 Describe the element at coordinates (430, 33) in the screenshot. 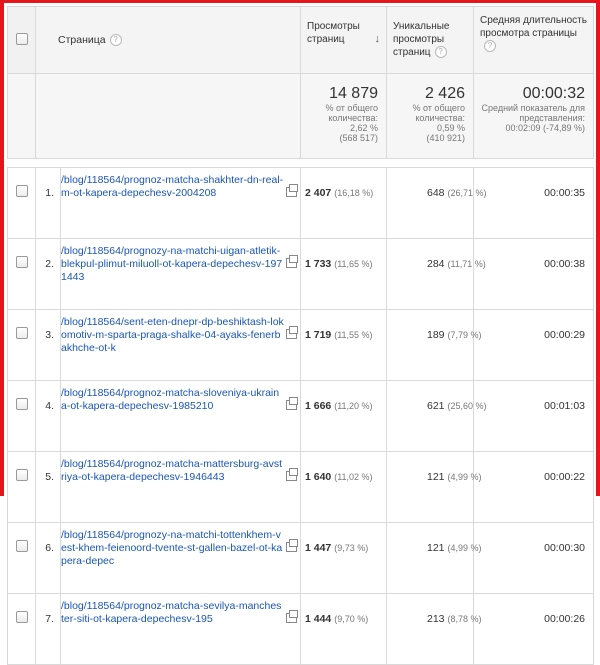

I see `unique-pageviews-column-label: Уникальные просмотры страниц?` at that location.